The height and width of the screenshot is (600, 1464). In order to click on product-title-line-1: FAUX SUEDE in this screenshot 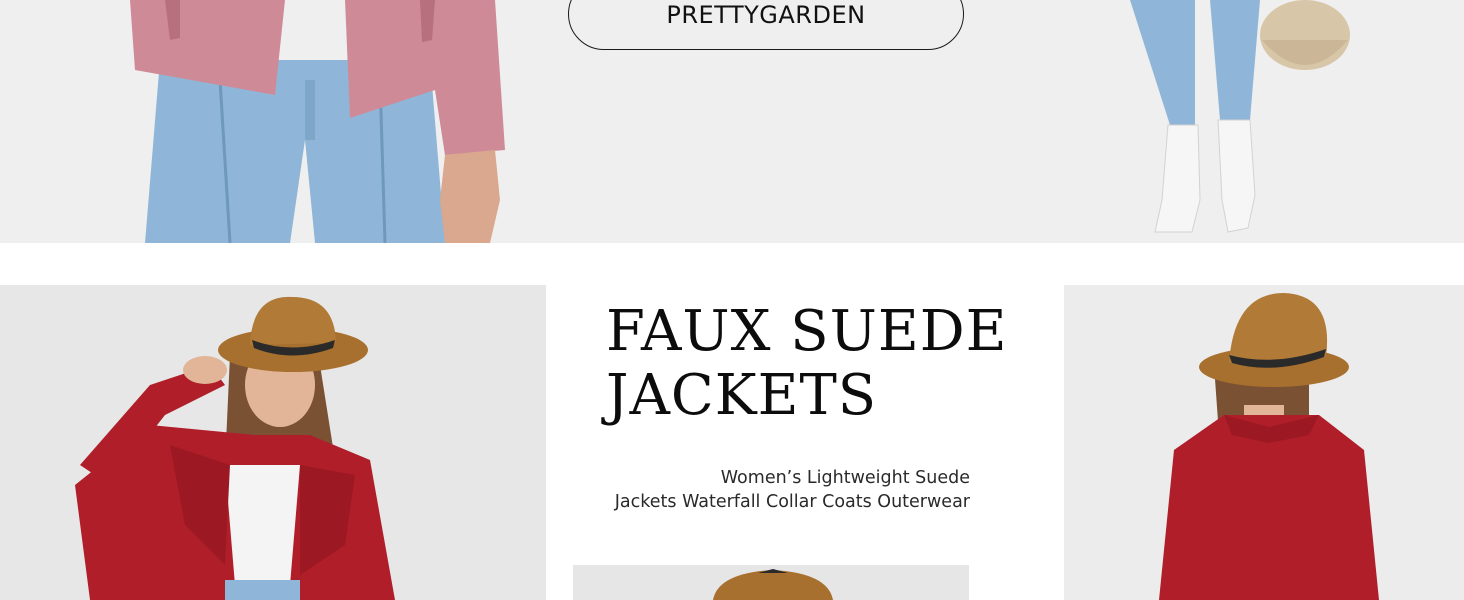, I will do `click(807, 331)`.